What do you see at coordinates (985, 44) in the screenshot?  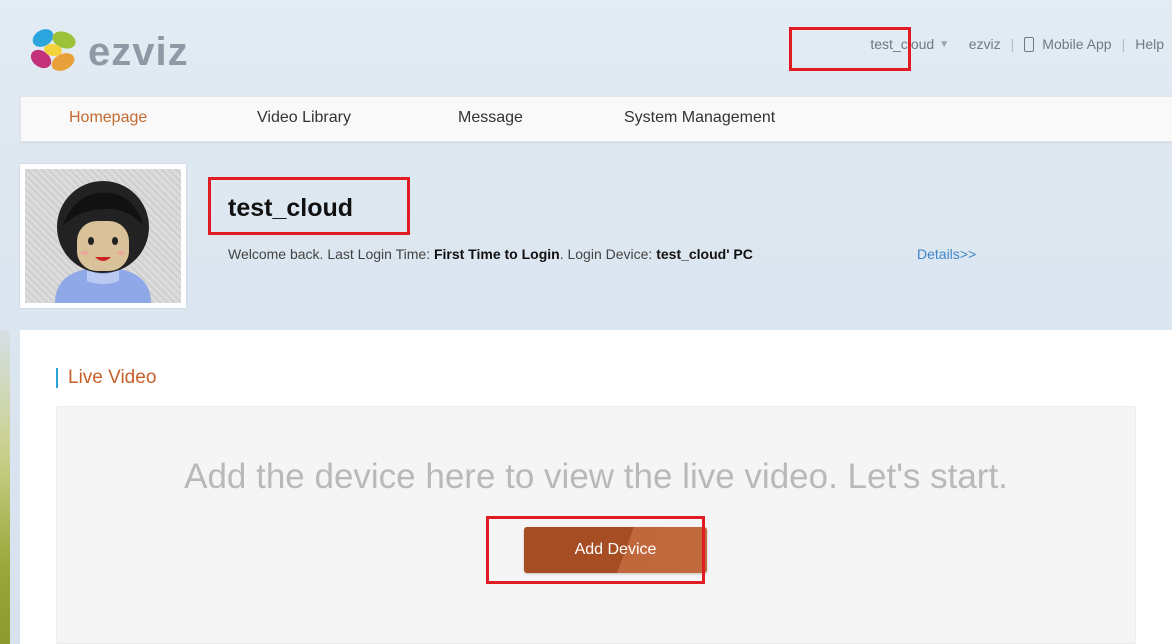 I see `user-link: ezviz` at bounding box center [985, 44].